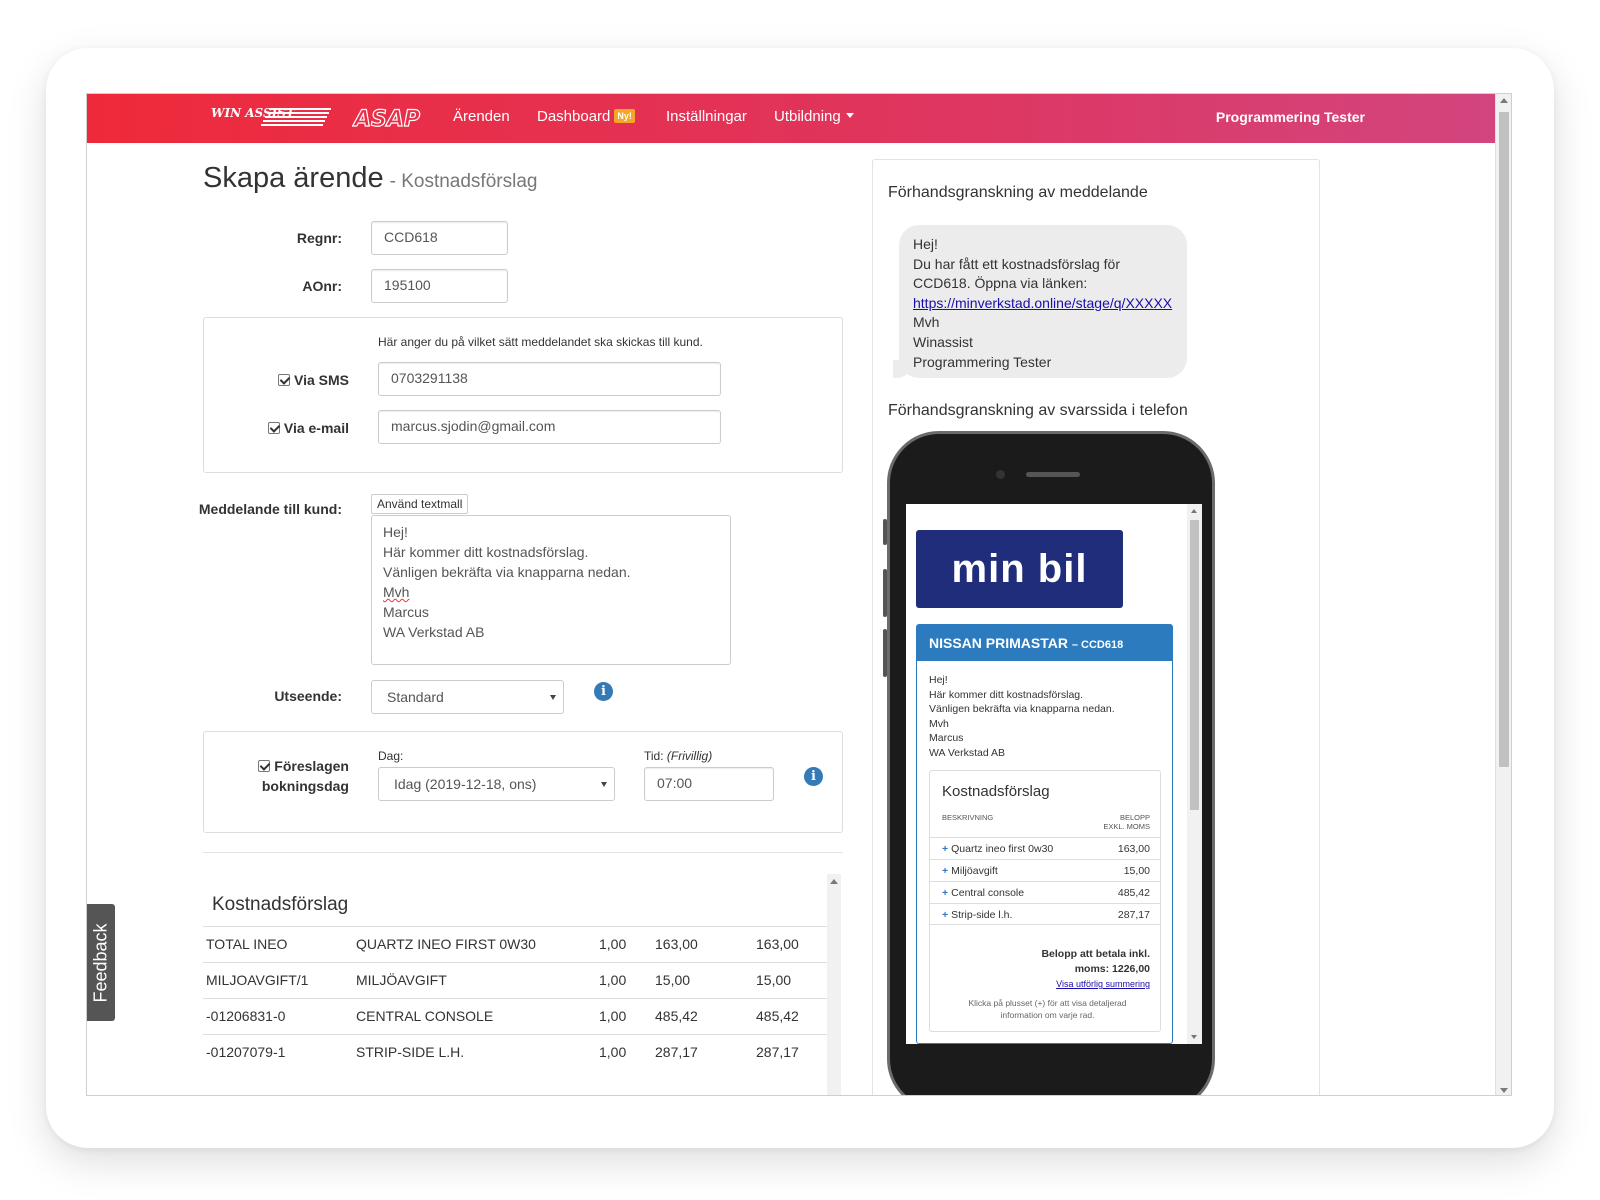 The width and height of the screenshot is (1600, 1200). I want to click on row-amount: 287,17, so click(1133, 915).